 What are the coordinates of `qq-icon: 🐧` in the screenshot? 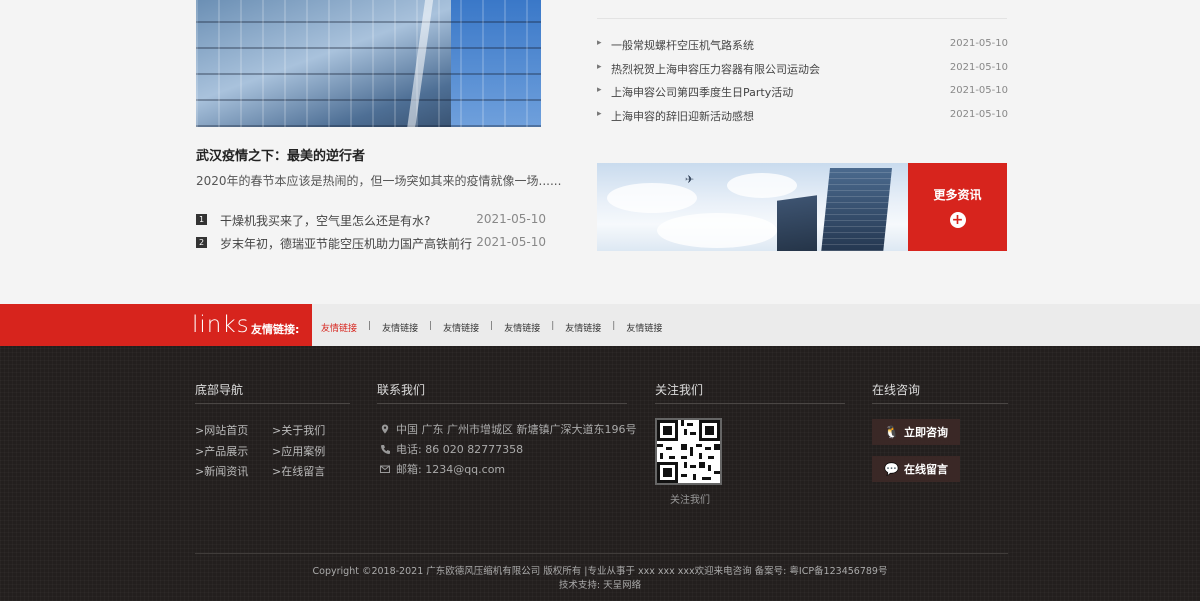 It's located at (891, 432).